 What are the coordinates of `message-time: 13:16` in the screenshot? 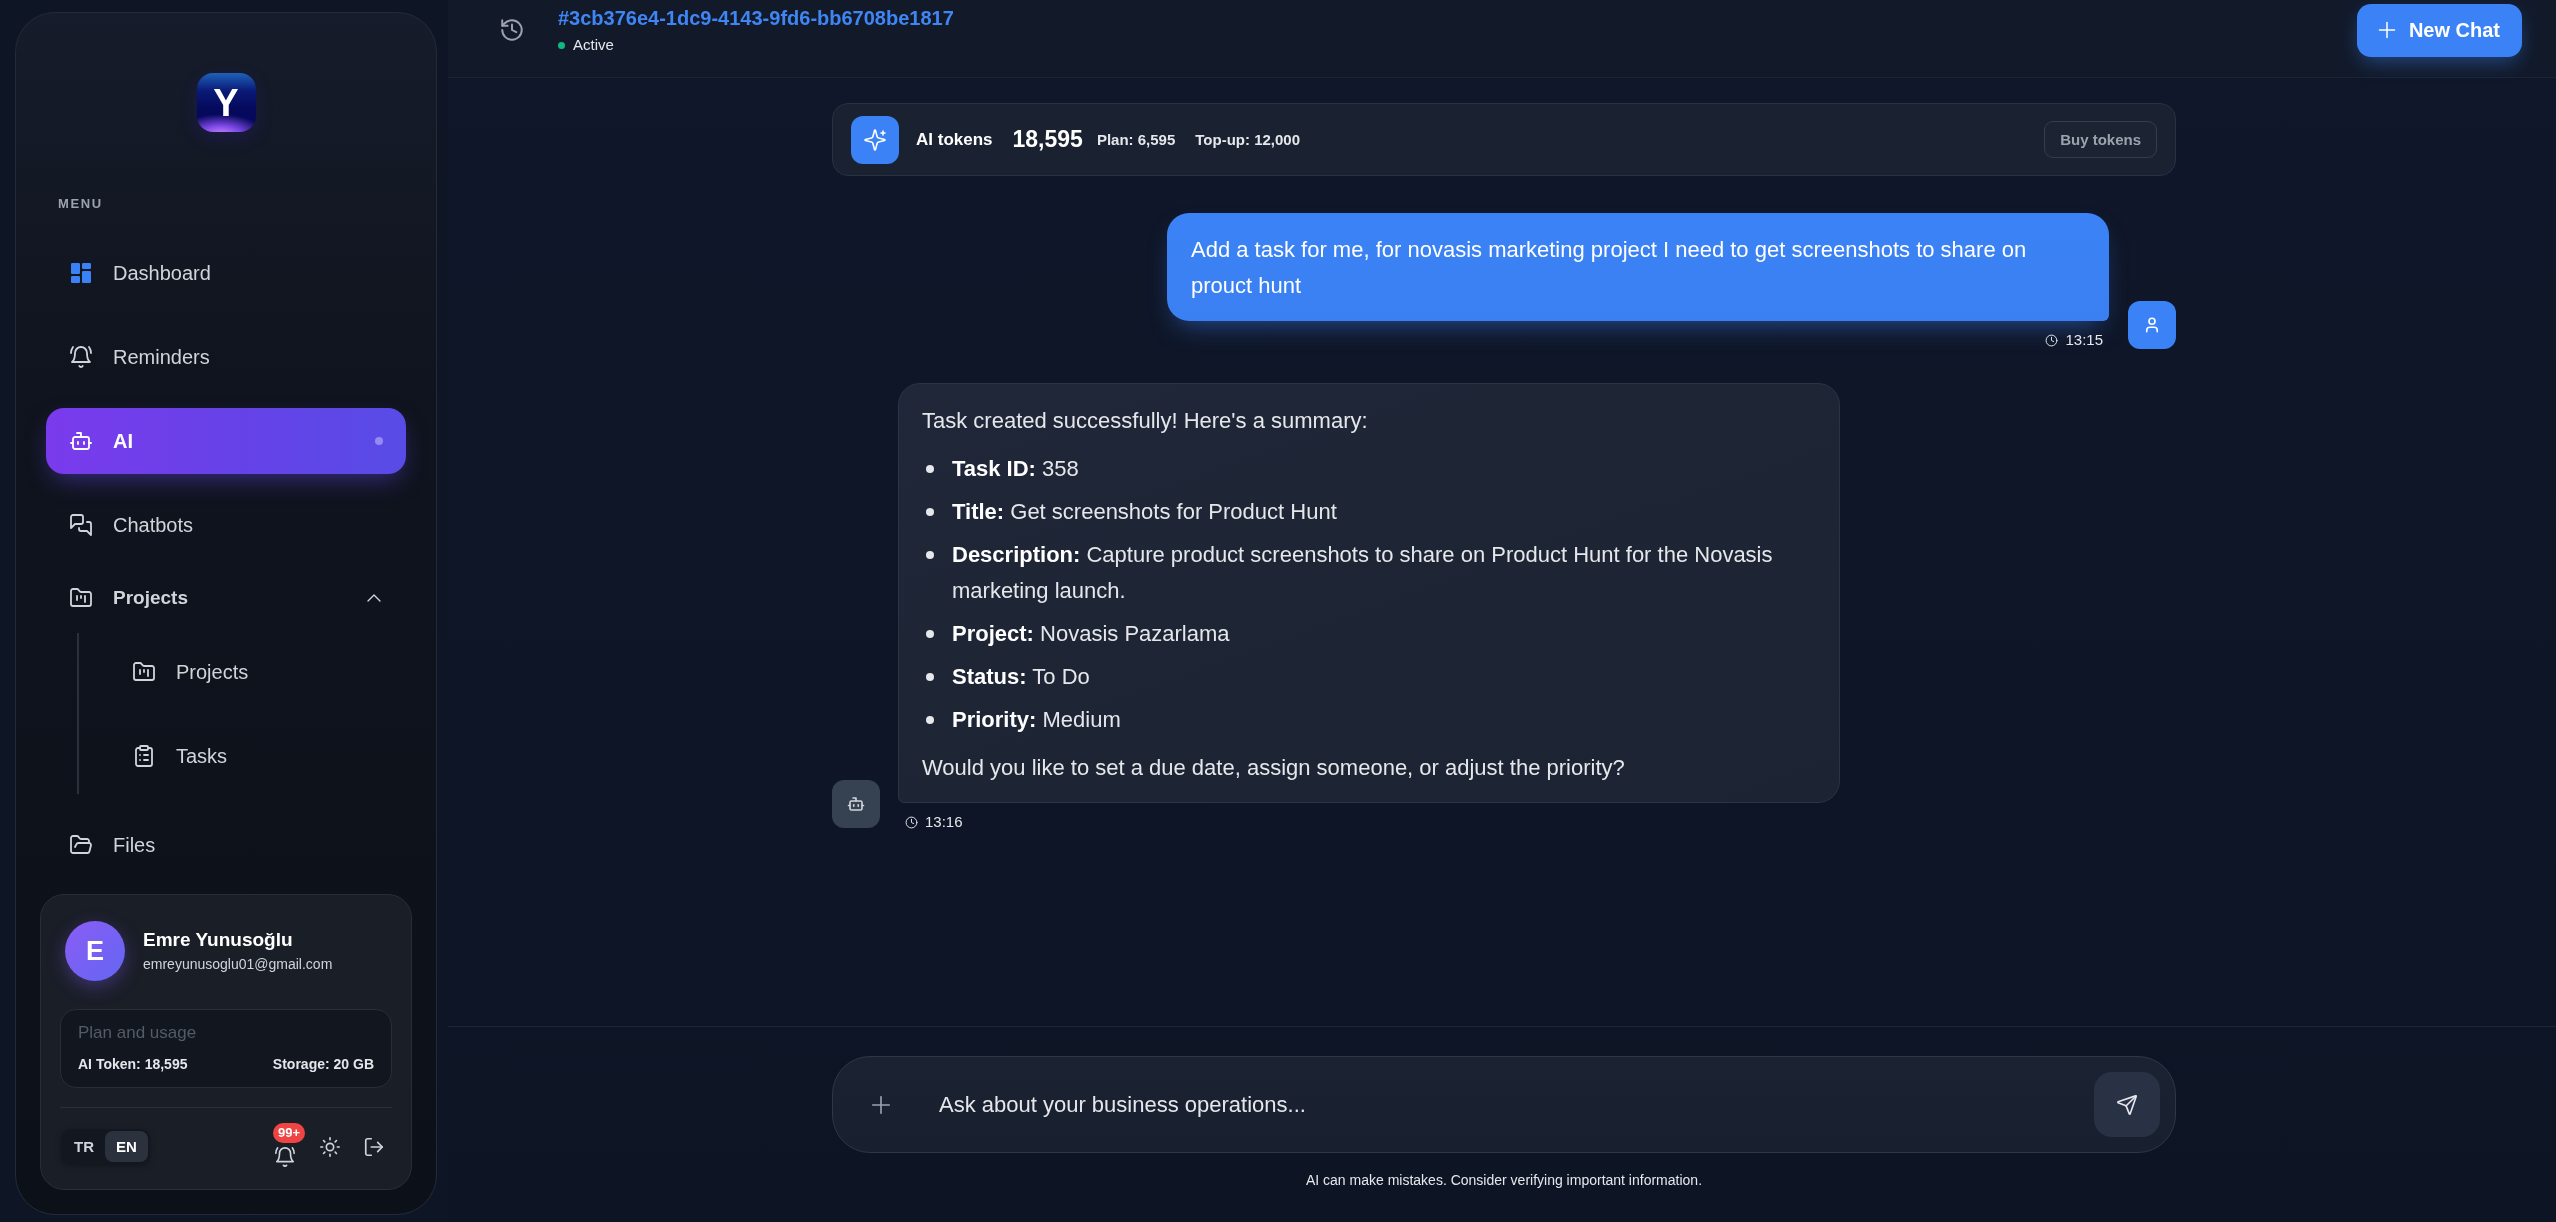 It's located at (944, 822).